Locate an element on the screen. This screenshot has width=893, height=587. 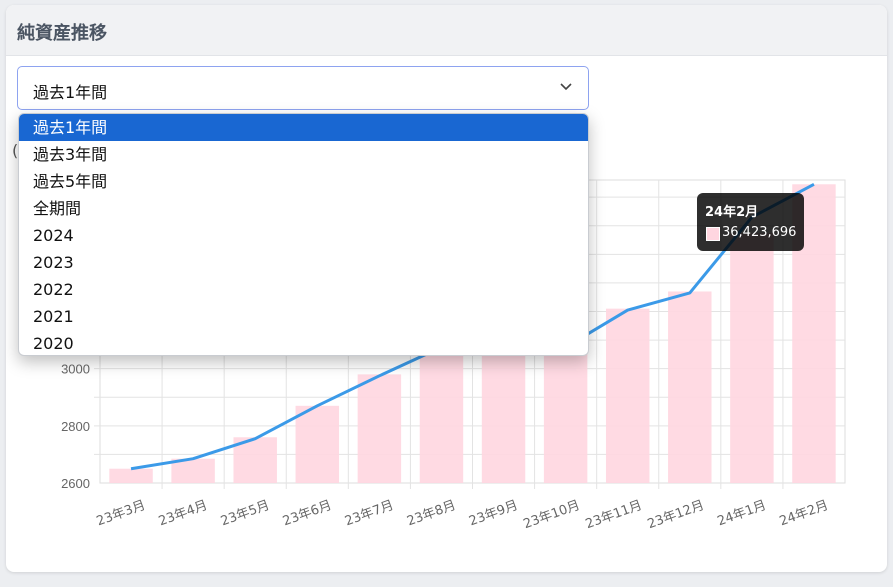
tooltip-title: 24年2月 is located at coordinates (732, 212).